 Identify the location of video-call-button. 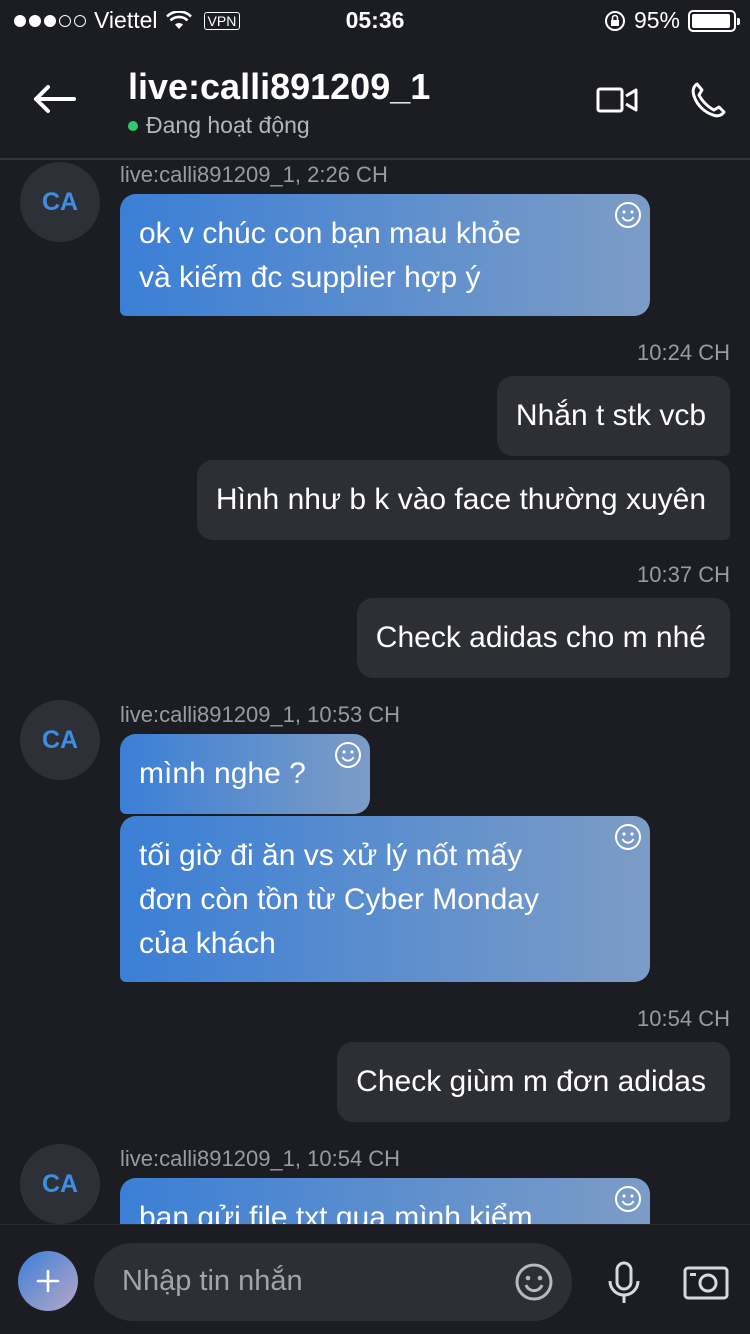
(618, 100).